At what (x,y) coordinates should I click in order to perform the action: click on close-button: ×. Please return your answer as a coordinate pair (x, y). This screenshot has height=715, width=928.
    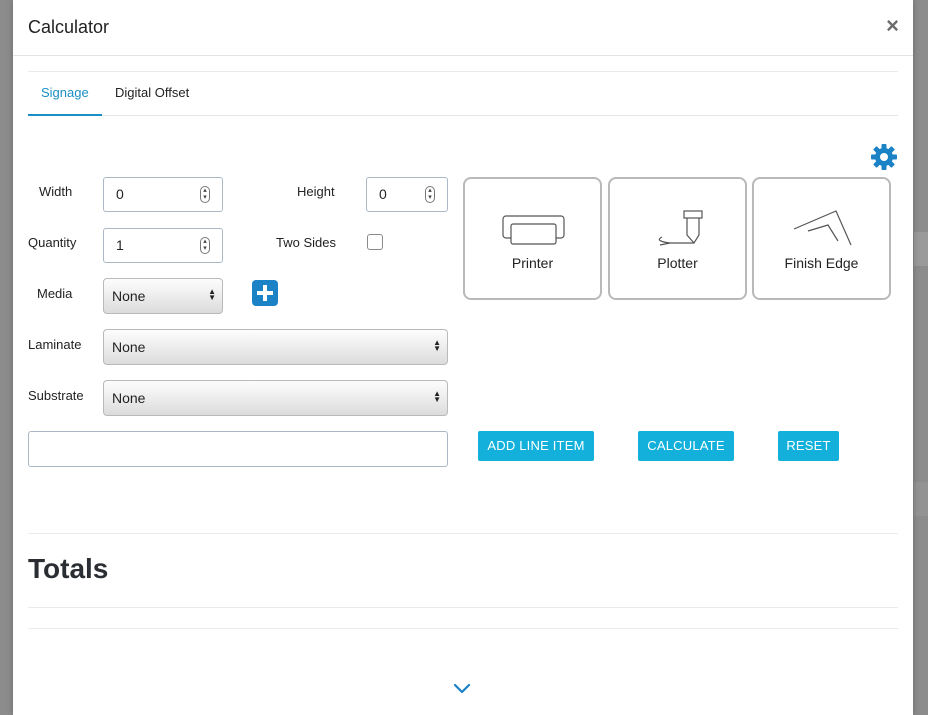
    Looking at the image, I should click on (892, 26).